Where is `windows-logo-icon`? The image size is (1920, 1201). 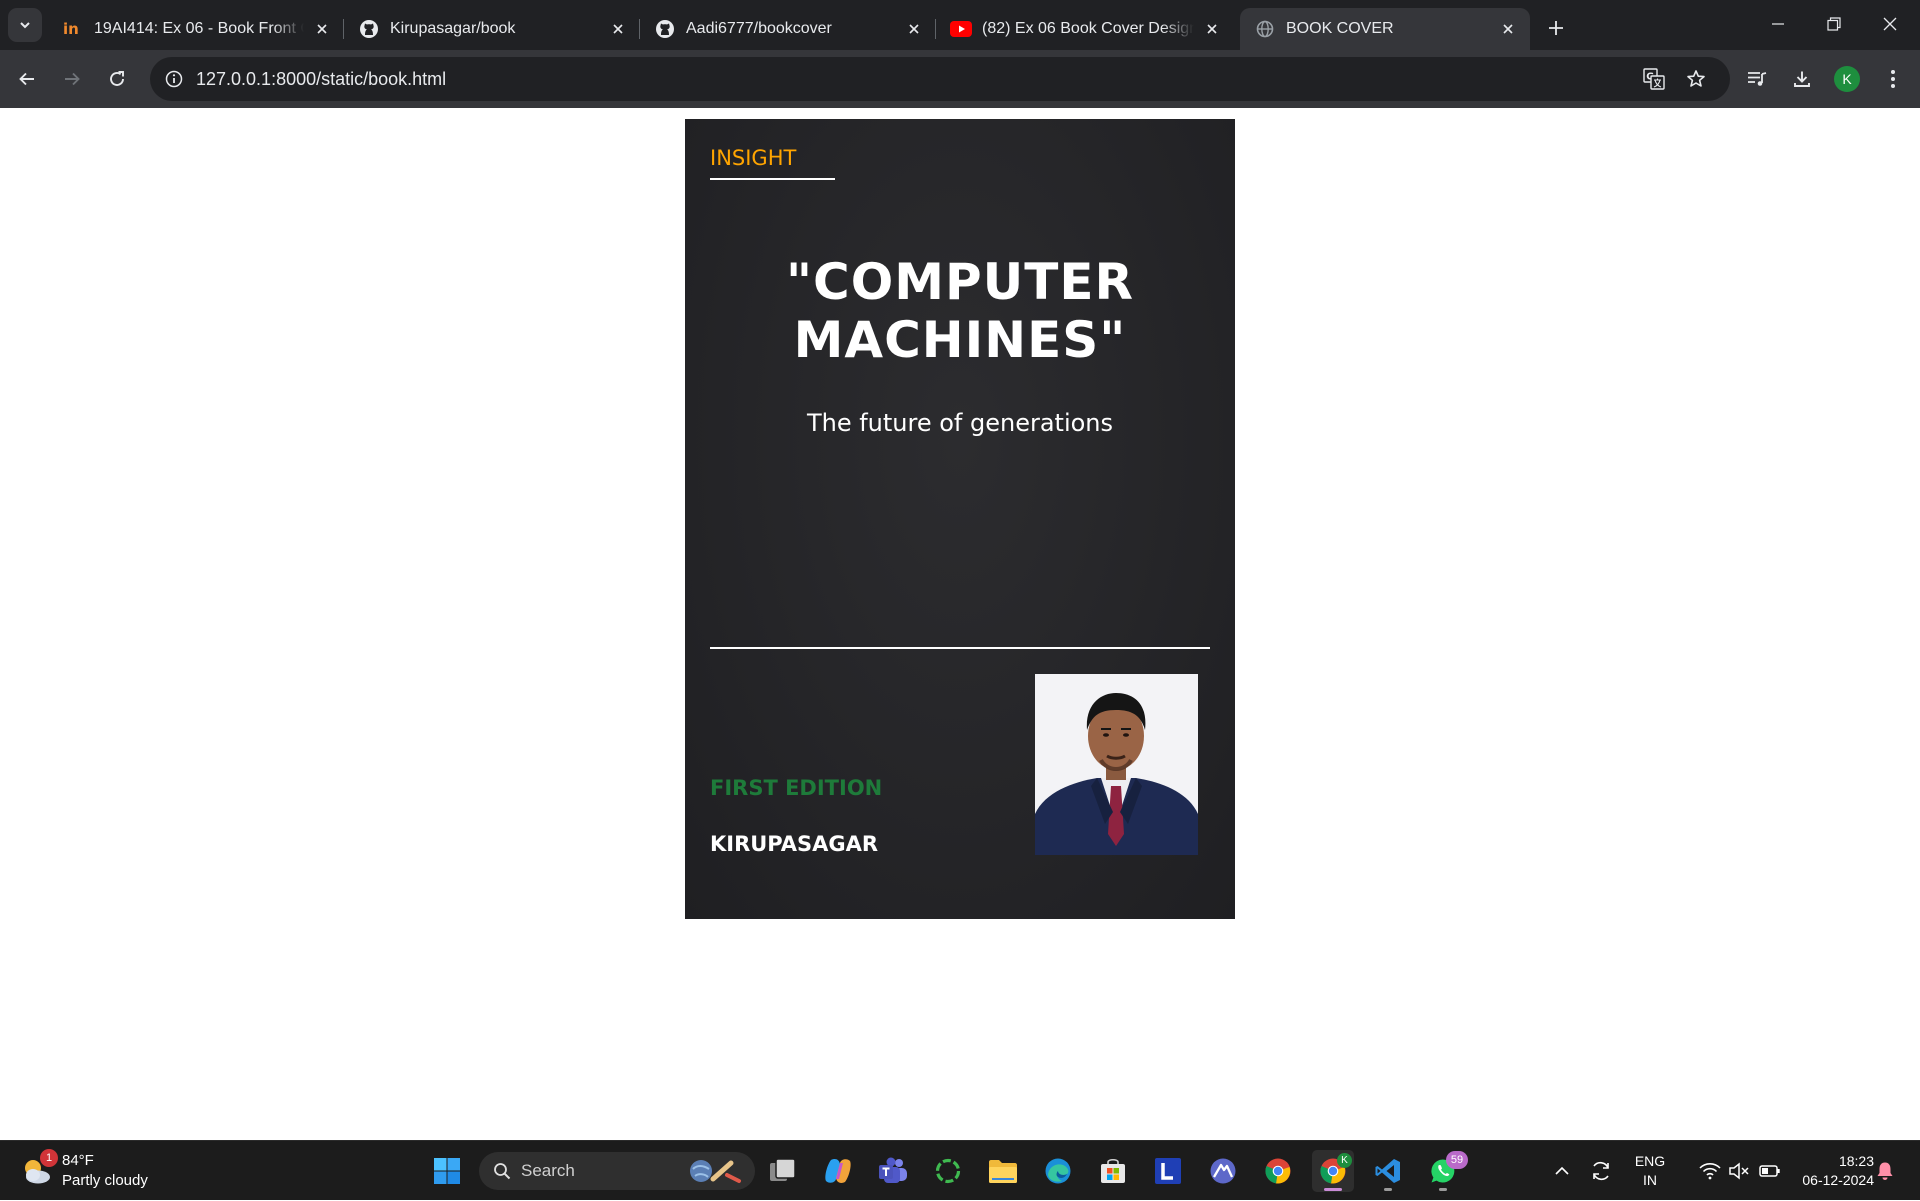
windows-logo-icon is located at coordinates (447, 1171).